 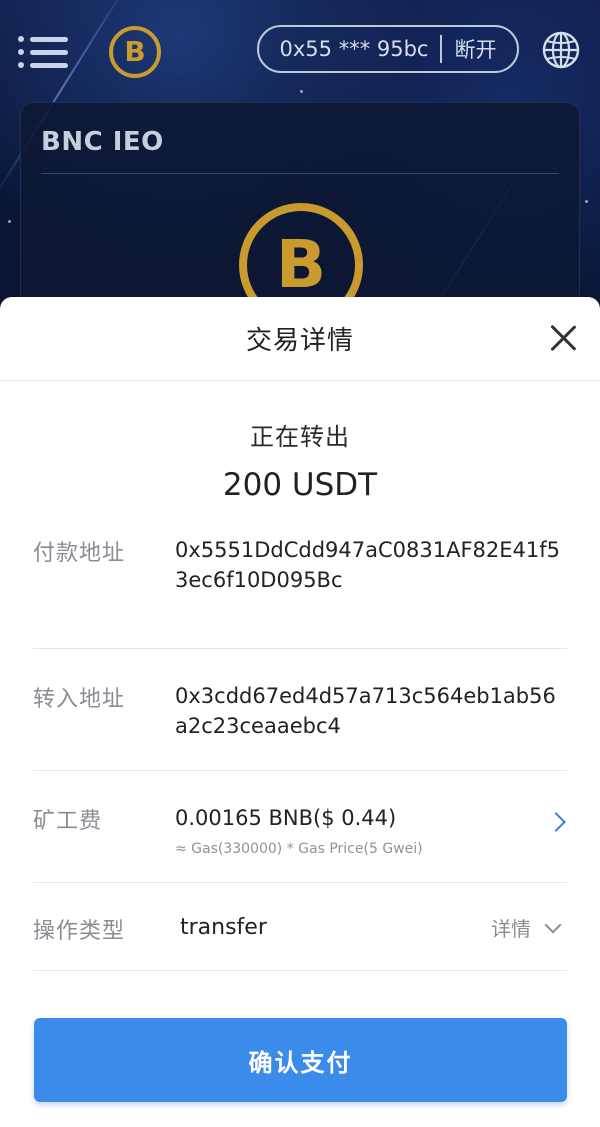 I want to click on details-label: 详情, so click(x=511, y=929).